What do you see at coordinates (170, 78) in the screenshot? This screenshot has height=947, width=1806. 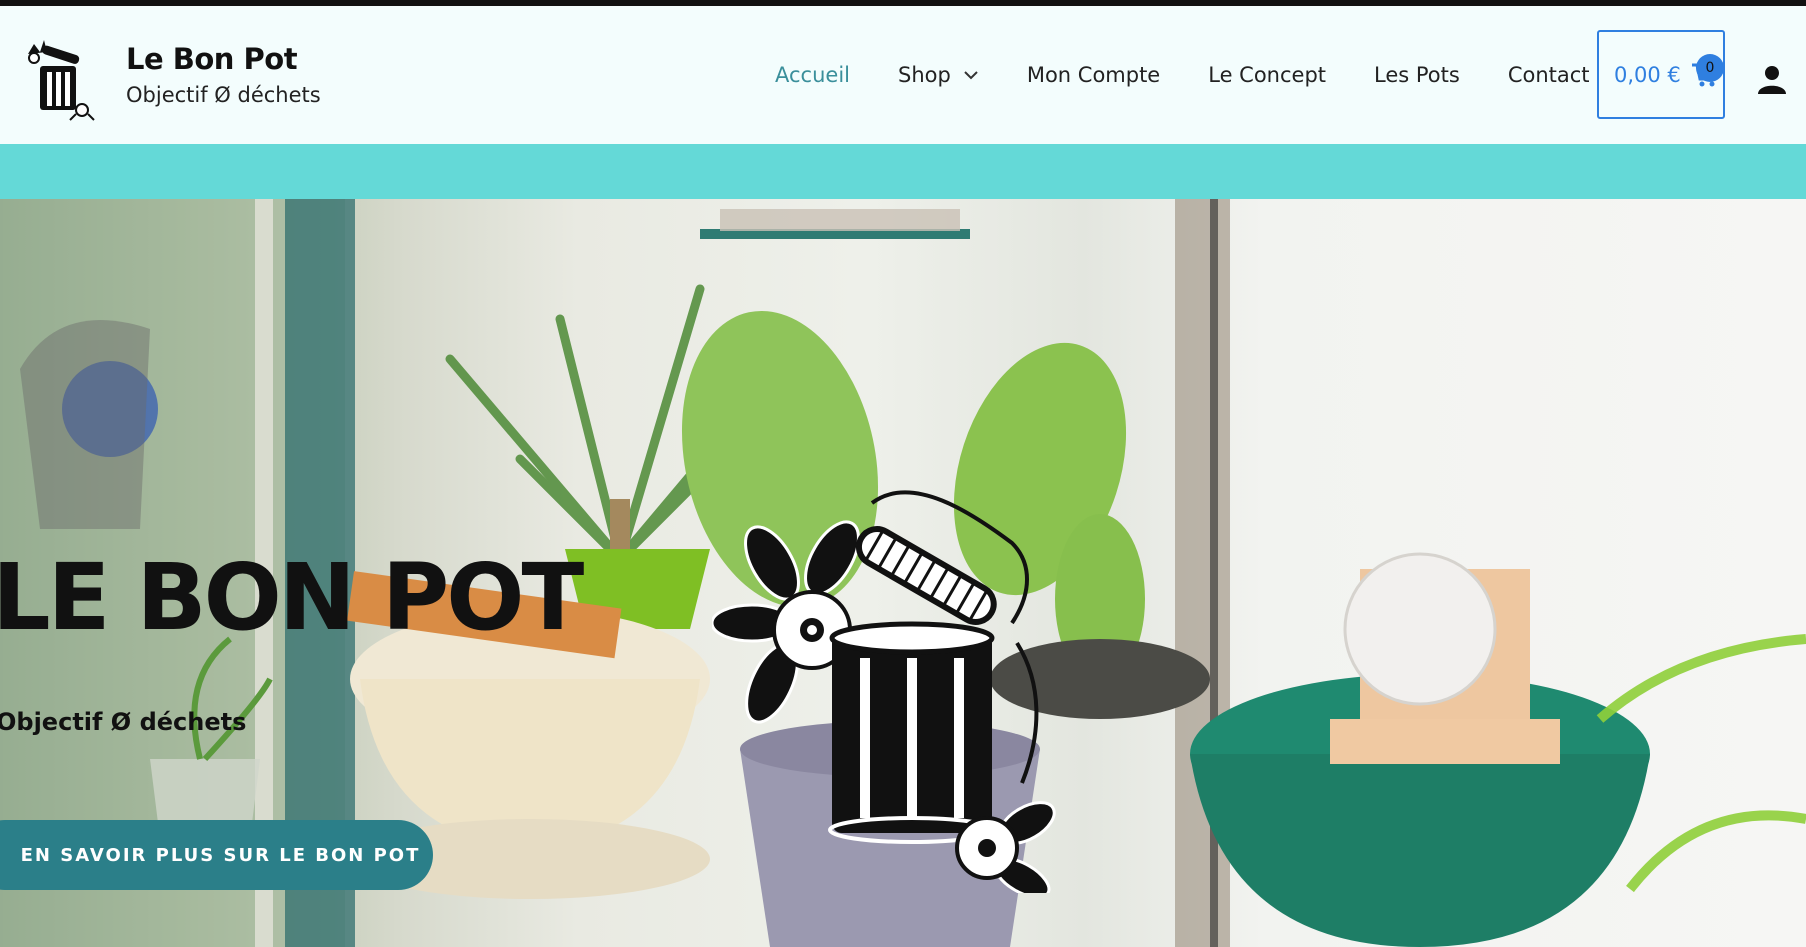 I see `brand: Le Bon Pot Objectif Ø déchets` at bounding box center [170, 78].